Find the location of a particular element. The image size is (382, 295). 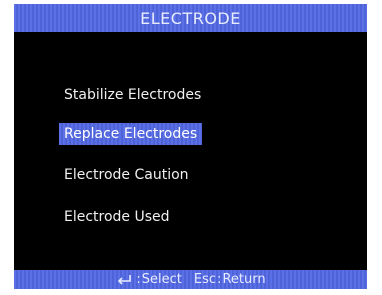

return-label: Return is located at coordinates (244, 279).